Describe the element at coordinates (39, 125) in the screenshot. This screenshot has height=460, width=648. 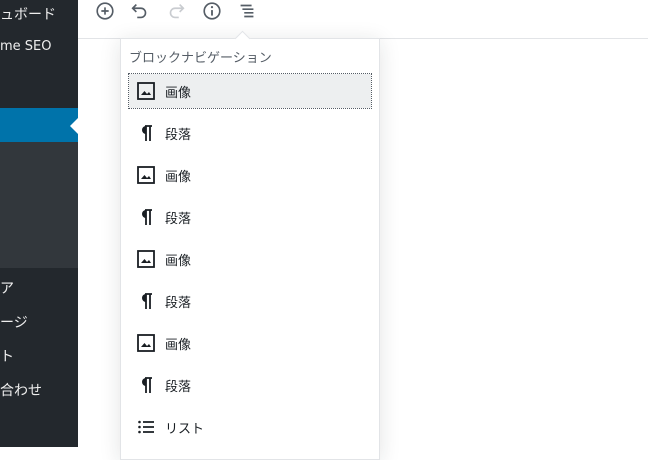
I see `sidebar-item-posts-active` at that location.